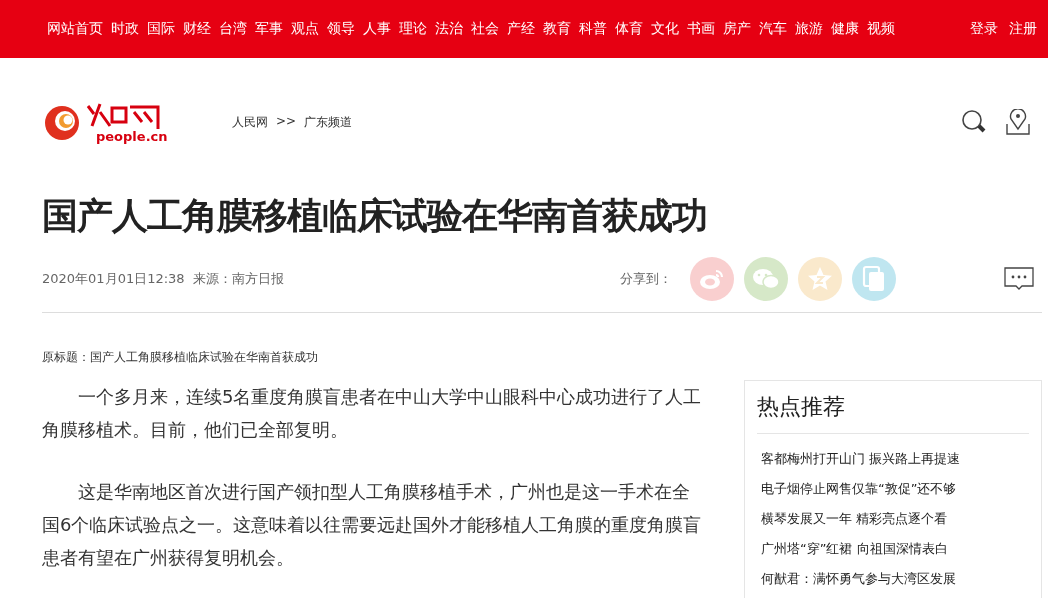  I want to click on nav-link: 社会, so click(485, 29).